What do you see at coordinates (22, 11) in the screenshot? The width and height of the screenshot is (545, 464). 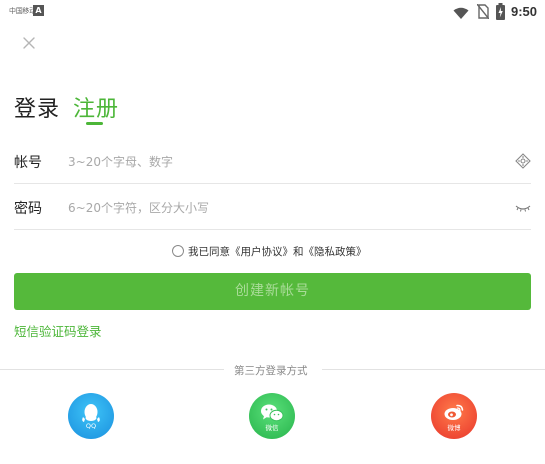 I see `carrier-label: 中国移动` at bounding box center [22, 11].